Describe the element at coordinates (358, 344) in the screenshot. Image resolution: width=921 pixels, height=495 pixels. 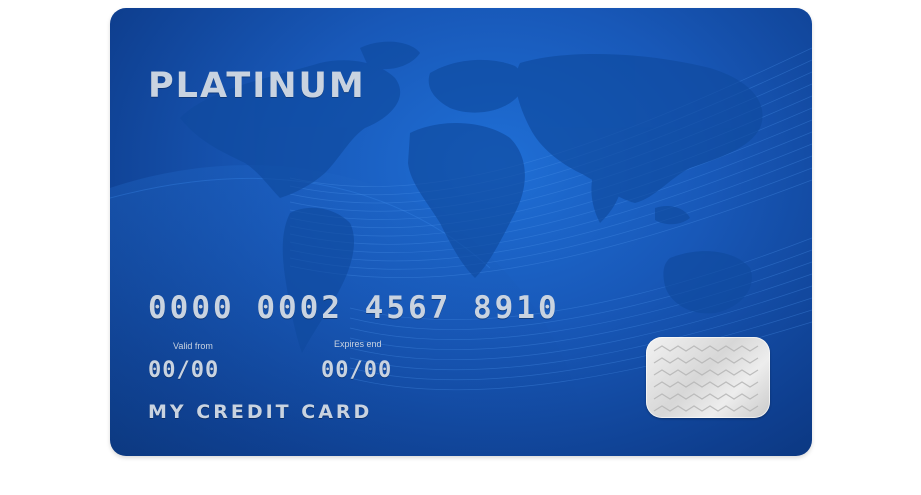
I see `expires-label: Expires end` at that location.